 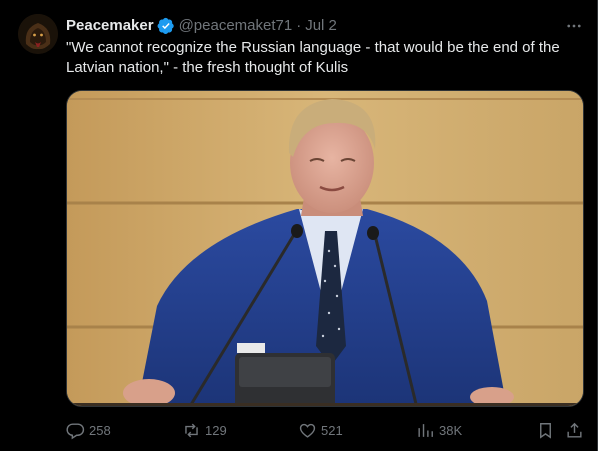 What do you see at coordinates (451, 430) in the screenshot?
I see `views-count: 38K` at bounding box center [451, 430].